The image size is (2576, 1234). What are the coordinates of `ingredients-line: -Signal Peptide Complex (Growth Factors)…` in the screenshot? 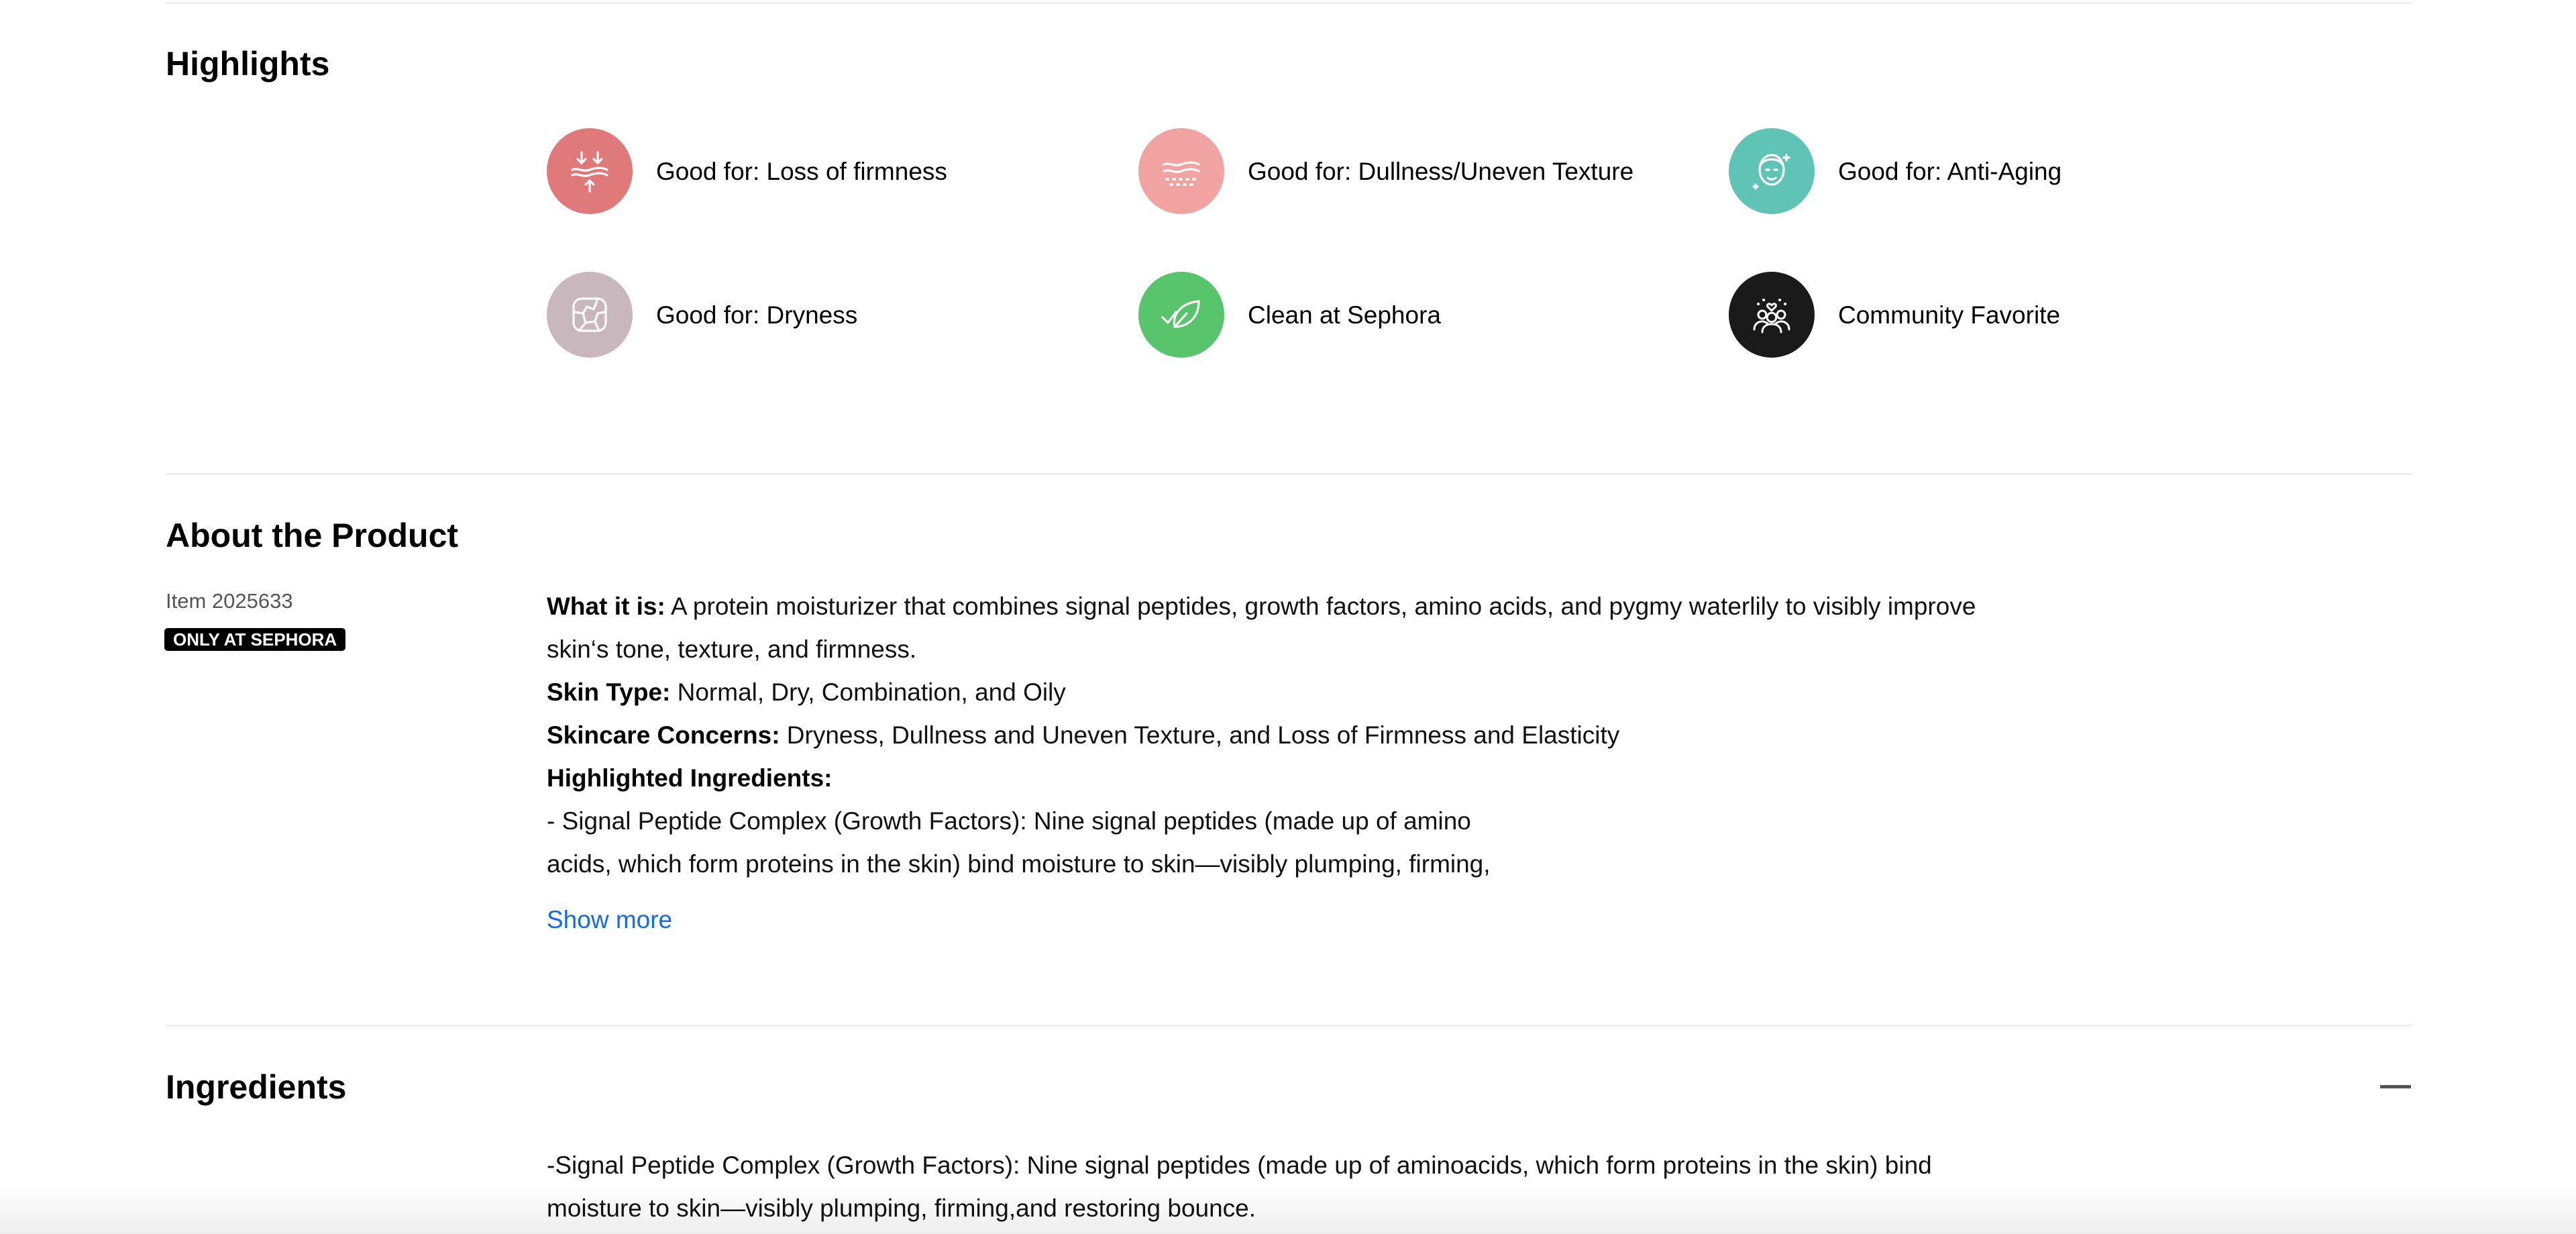 It's located at (1239, 1165).